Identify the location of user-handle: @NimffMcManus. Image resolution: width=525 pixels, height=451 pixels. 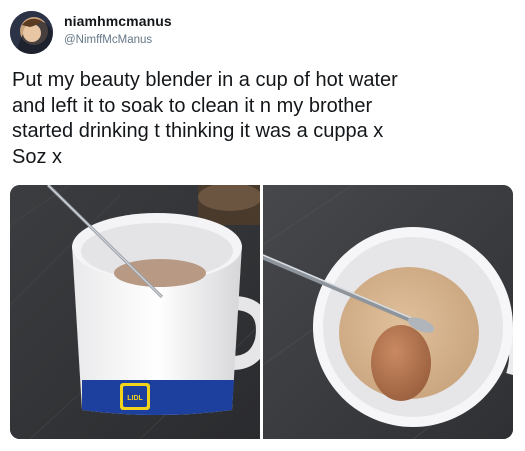
(108, 40).